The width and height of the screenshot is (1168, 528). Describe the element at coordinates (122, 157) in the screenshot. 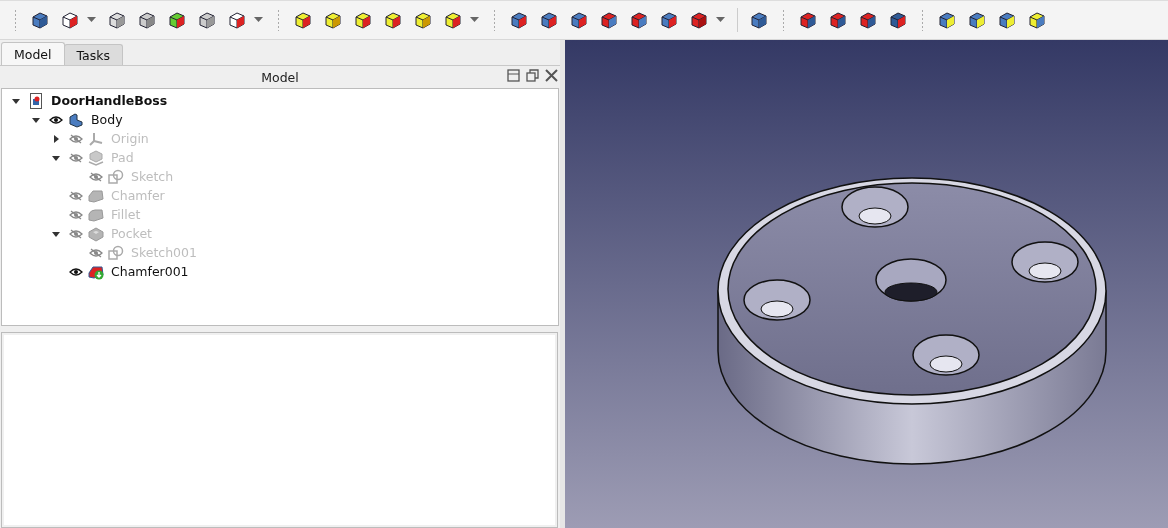

I see `tree-item: Pad` at that location.